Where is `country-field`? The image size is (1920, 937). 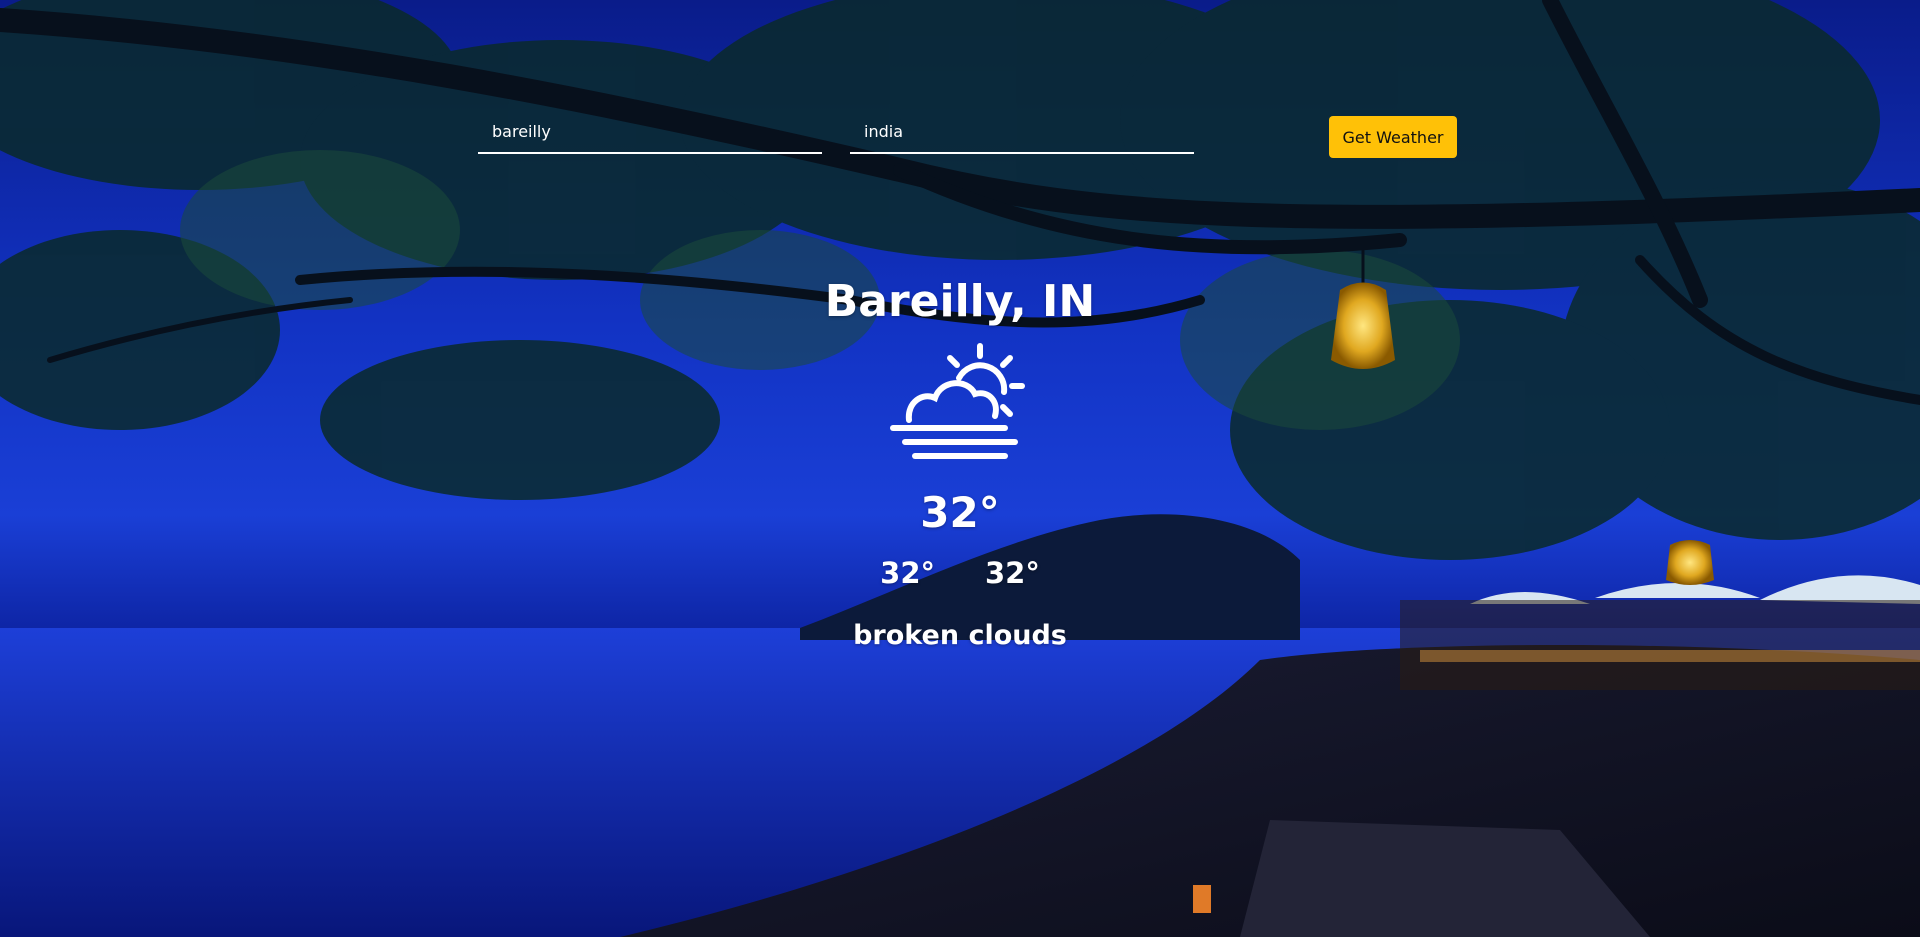
country-field is located at coordinates (1022, 133).